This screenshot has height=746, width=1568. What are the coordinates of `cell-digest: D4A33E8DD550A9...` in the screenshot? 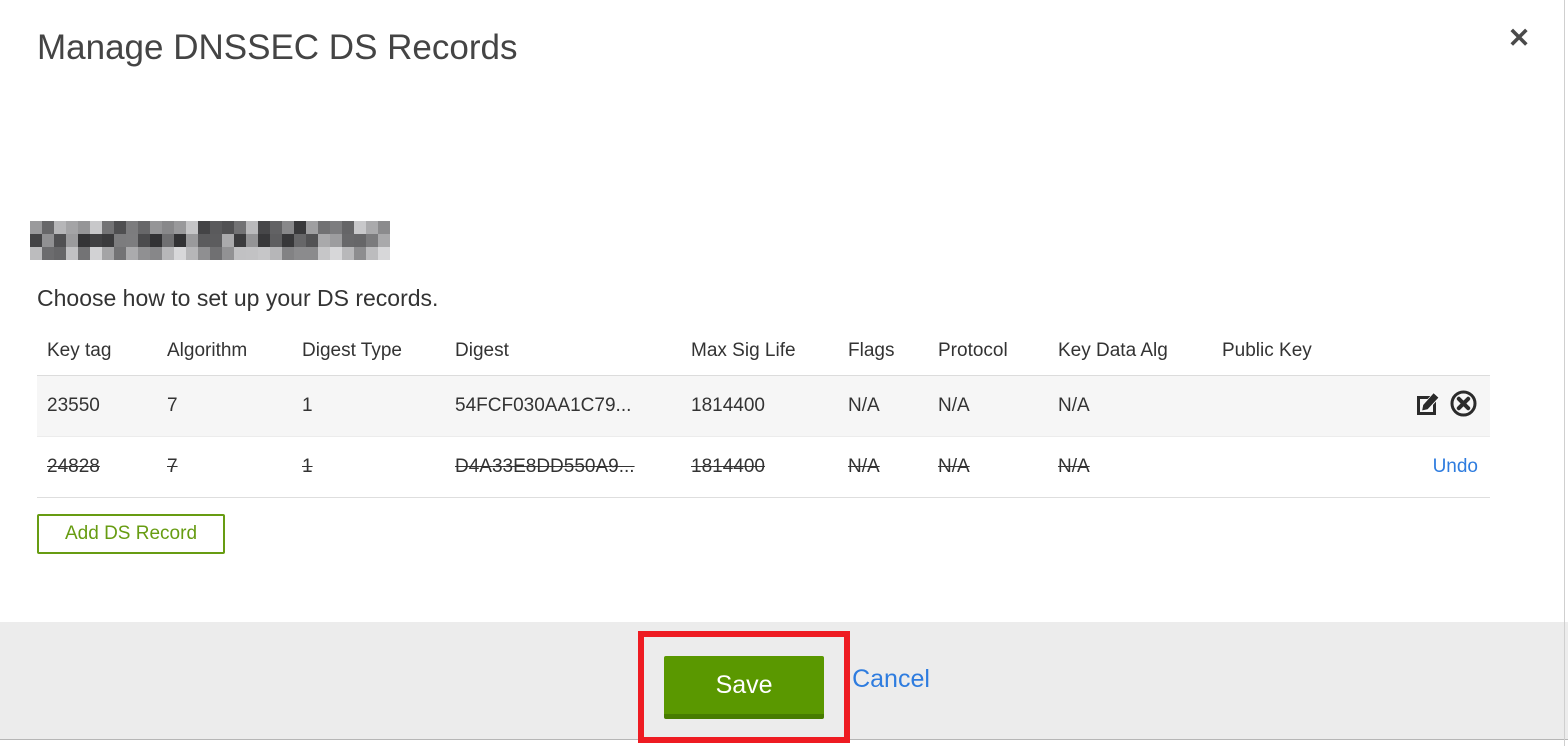 It's located at (563, 467).